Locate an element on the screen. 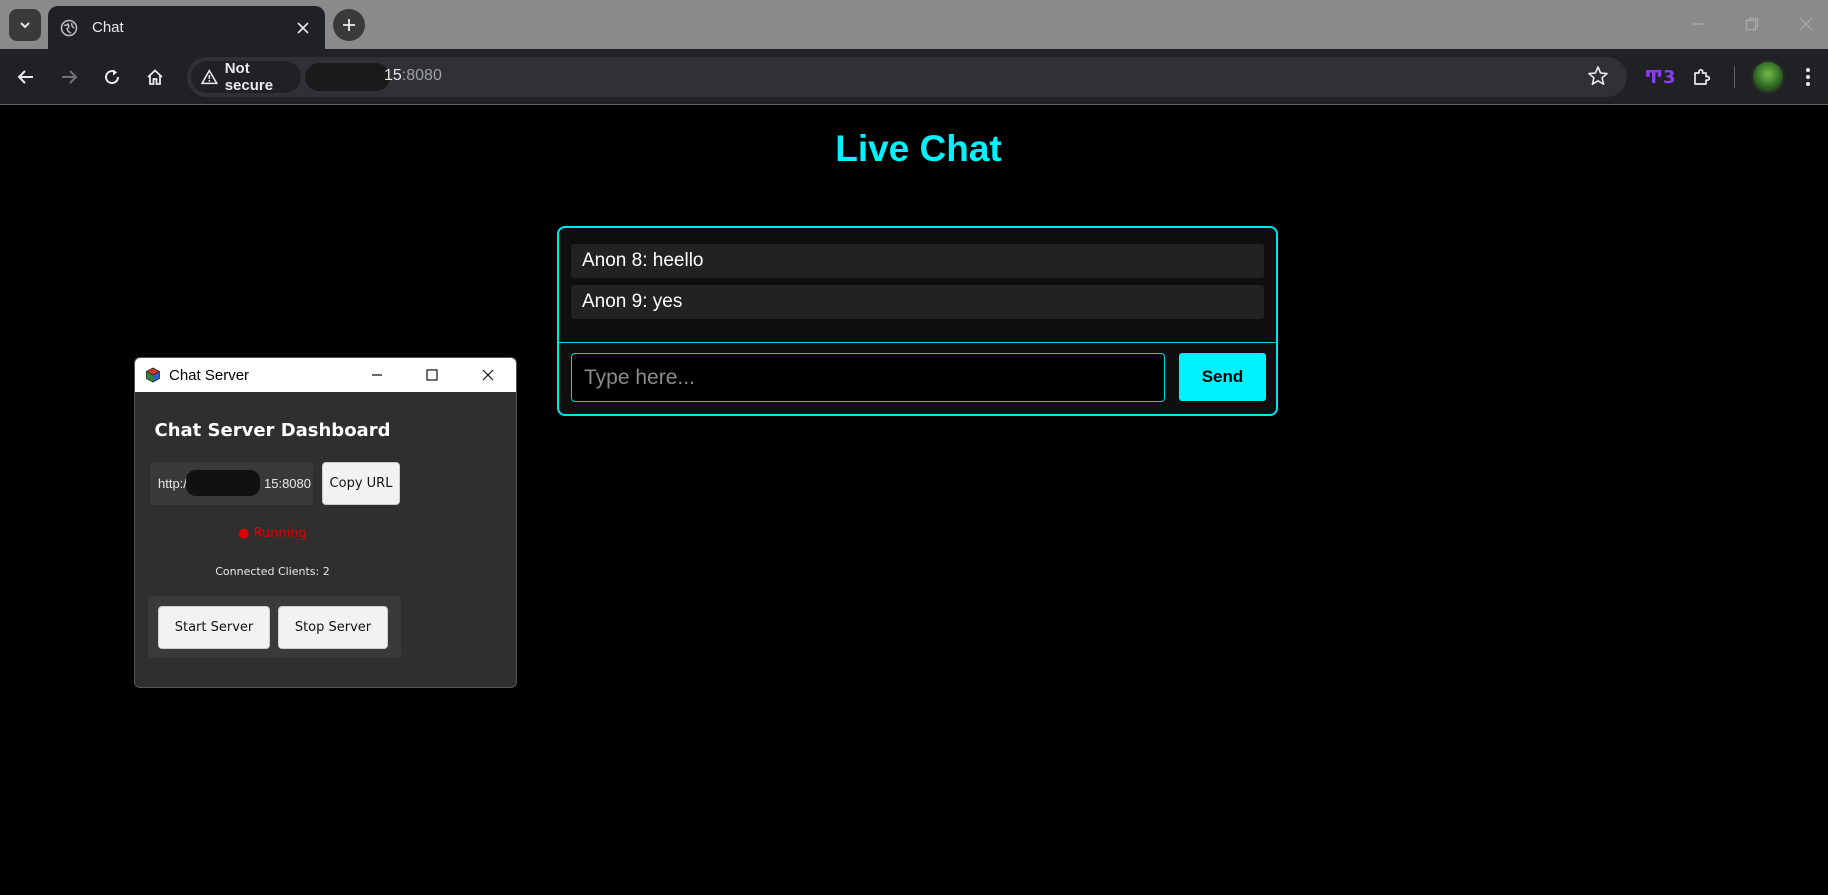 The image size is (1828, 895). browser-menu-button is located at coordinates (1808, 77).